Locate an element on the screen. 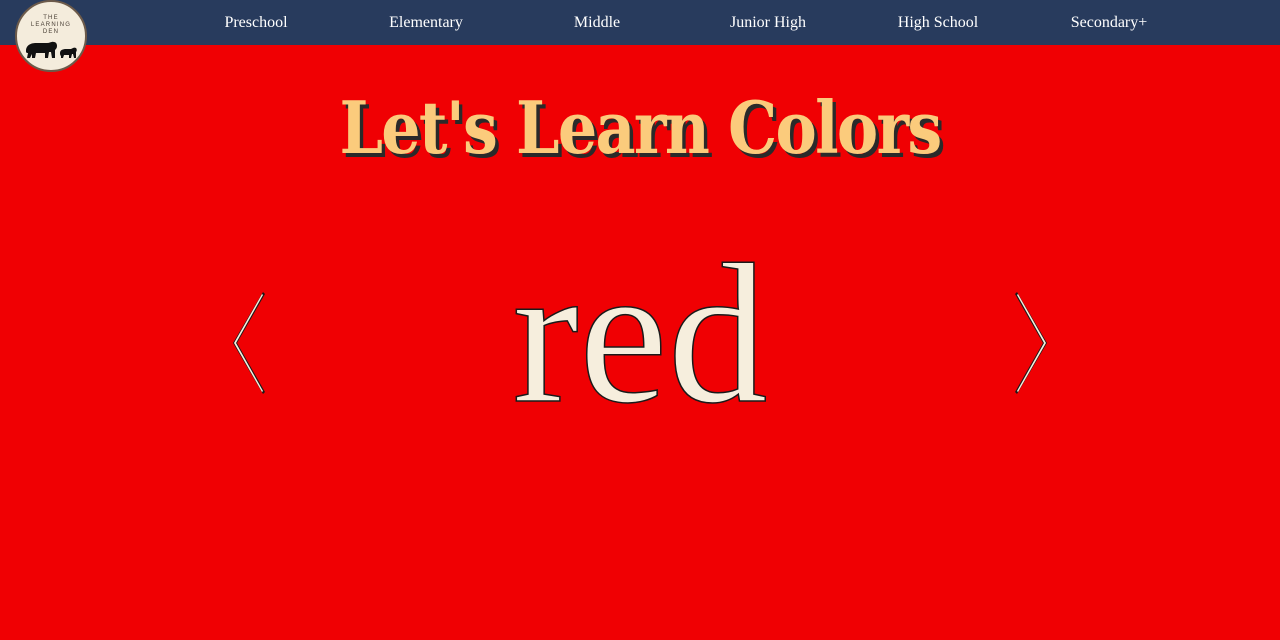 Image resolution: width=1280 pixels, height=640 pixels. next-color-button is located at coordinates (1032, 343).